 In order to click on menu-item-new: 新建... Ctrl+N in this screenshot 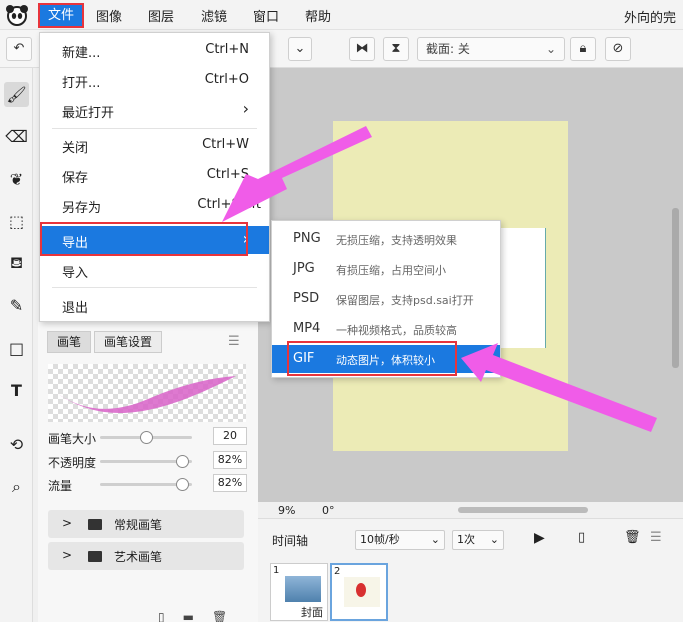, I will do `click(154, 50)`.